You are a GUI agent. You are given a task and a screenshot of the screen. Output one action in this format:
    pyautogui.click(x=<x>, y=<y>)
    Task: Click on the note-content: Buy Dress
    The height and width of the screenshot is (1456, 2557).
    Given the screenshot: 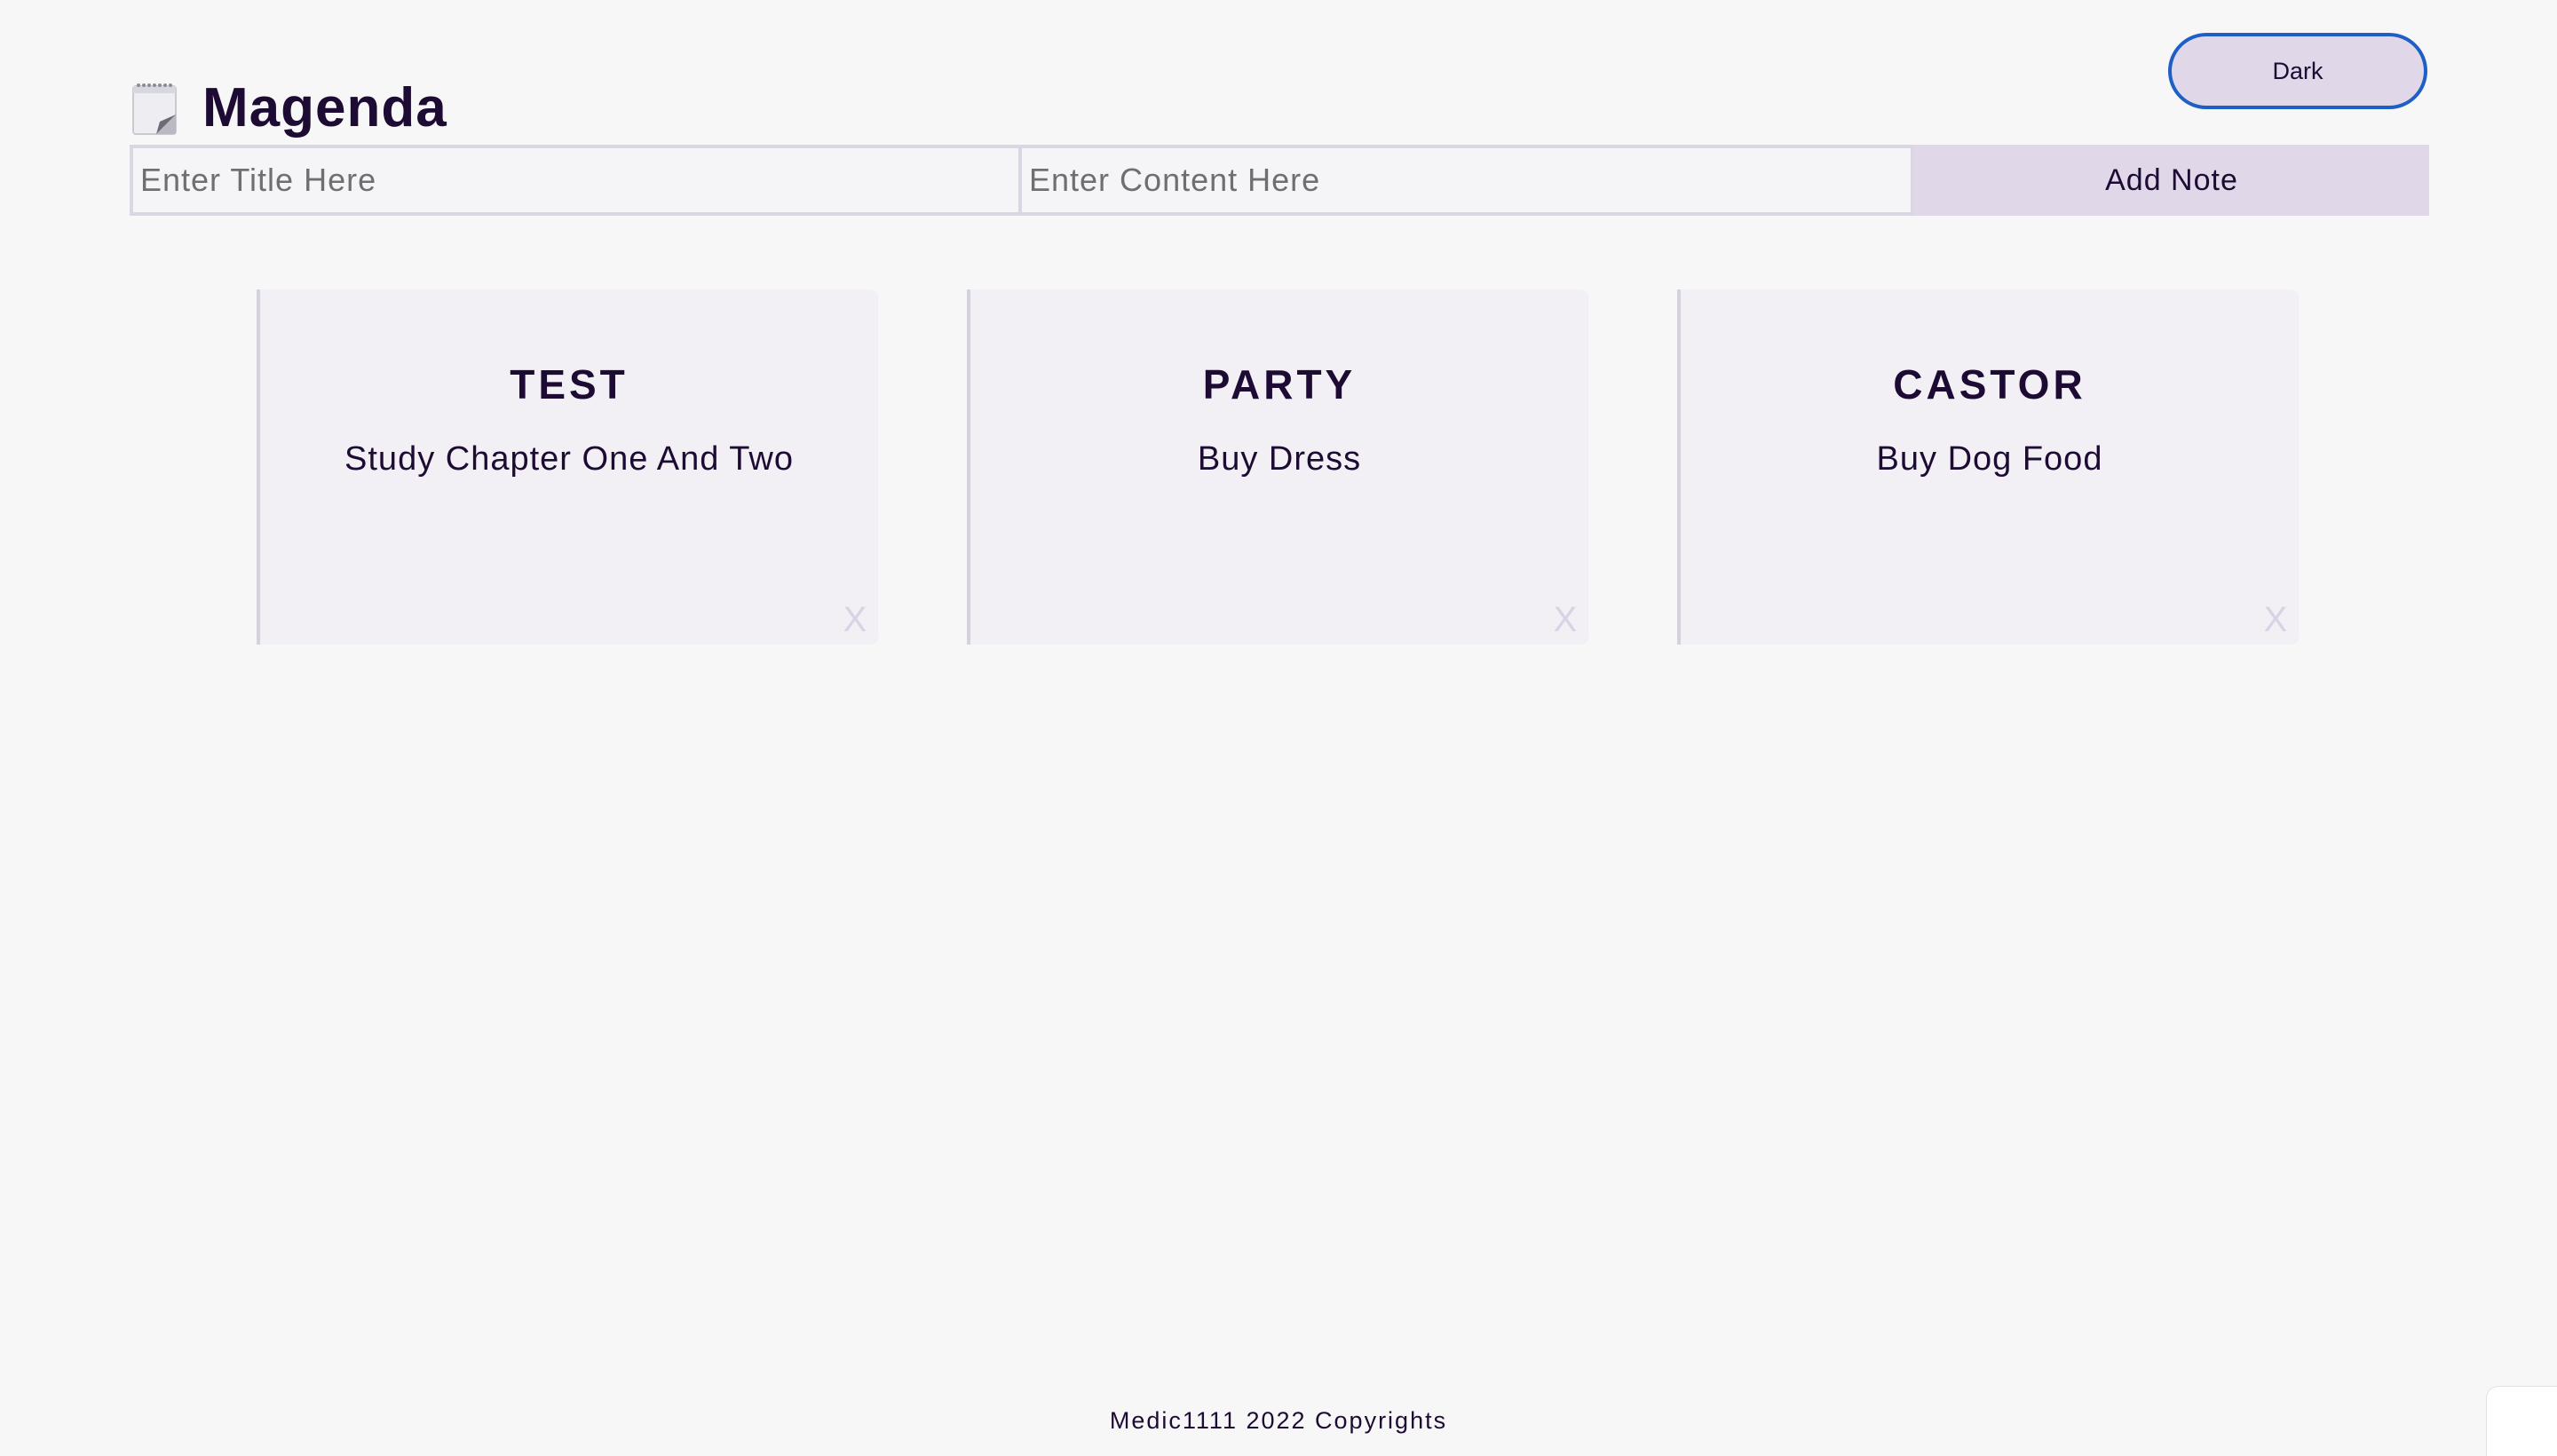 What is the action you would take?
    pyautogui.click(x=1279, y=459)
    